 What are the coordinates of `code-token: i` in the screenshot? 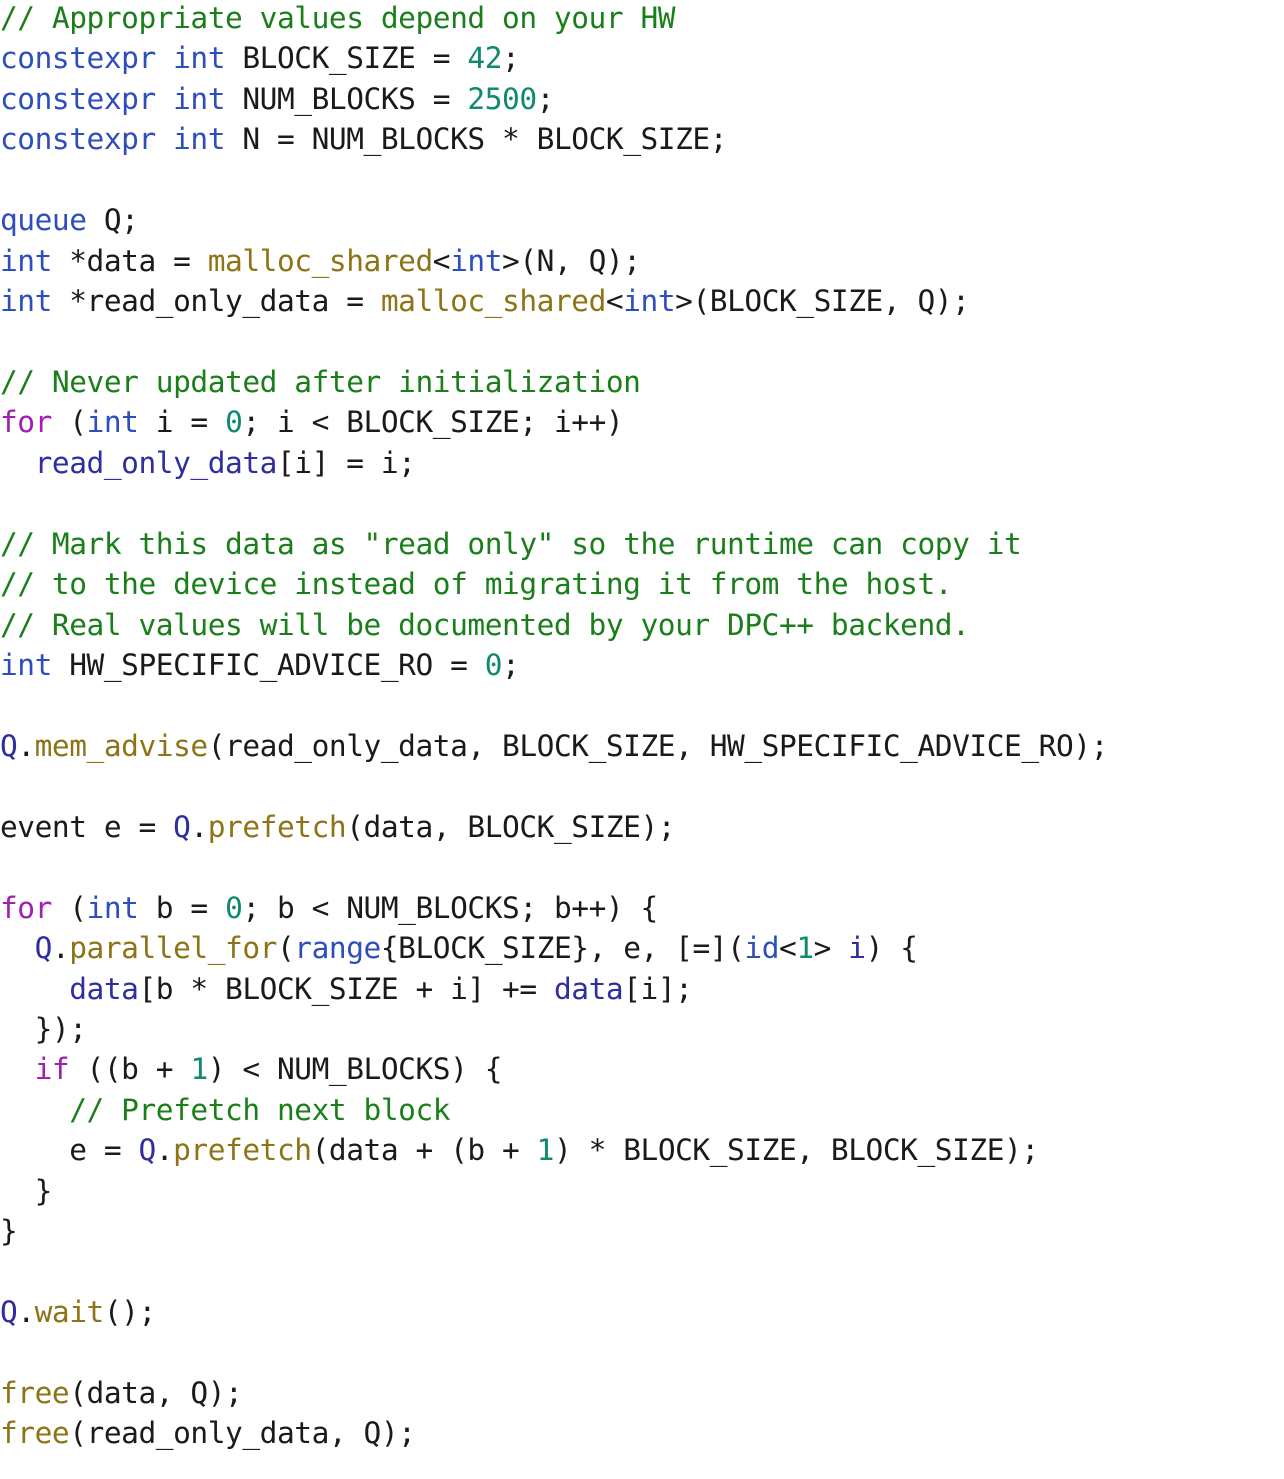 It's located at (857, 948).